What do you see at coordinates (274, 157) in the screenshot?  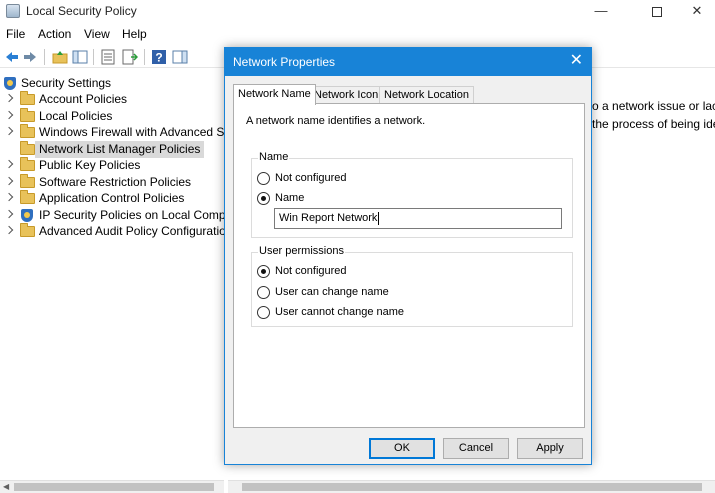 I see `name-group-label: Name` at bounding box center [274, 157].